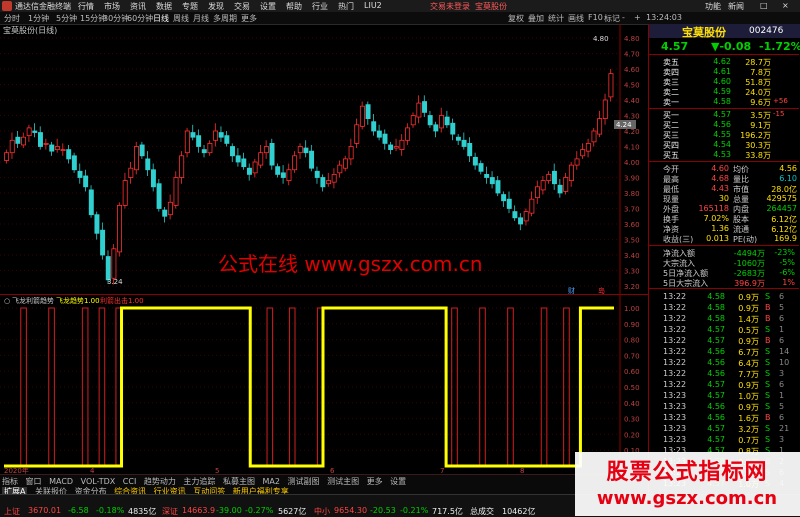  What do you see at coordinates (160, 481) in the screenshot?
I see `tab-trend-power: 趋势动力` at bounding box center [160, 481].